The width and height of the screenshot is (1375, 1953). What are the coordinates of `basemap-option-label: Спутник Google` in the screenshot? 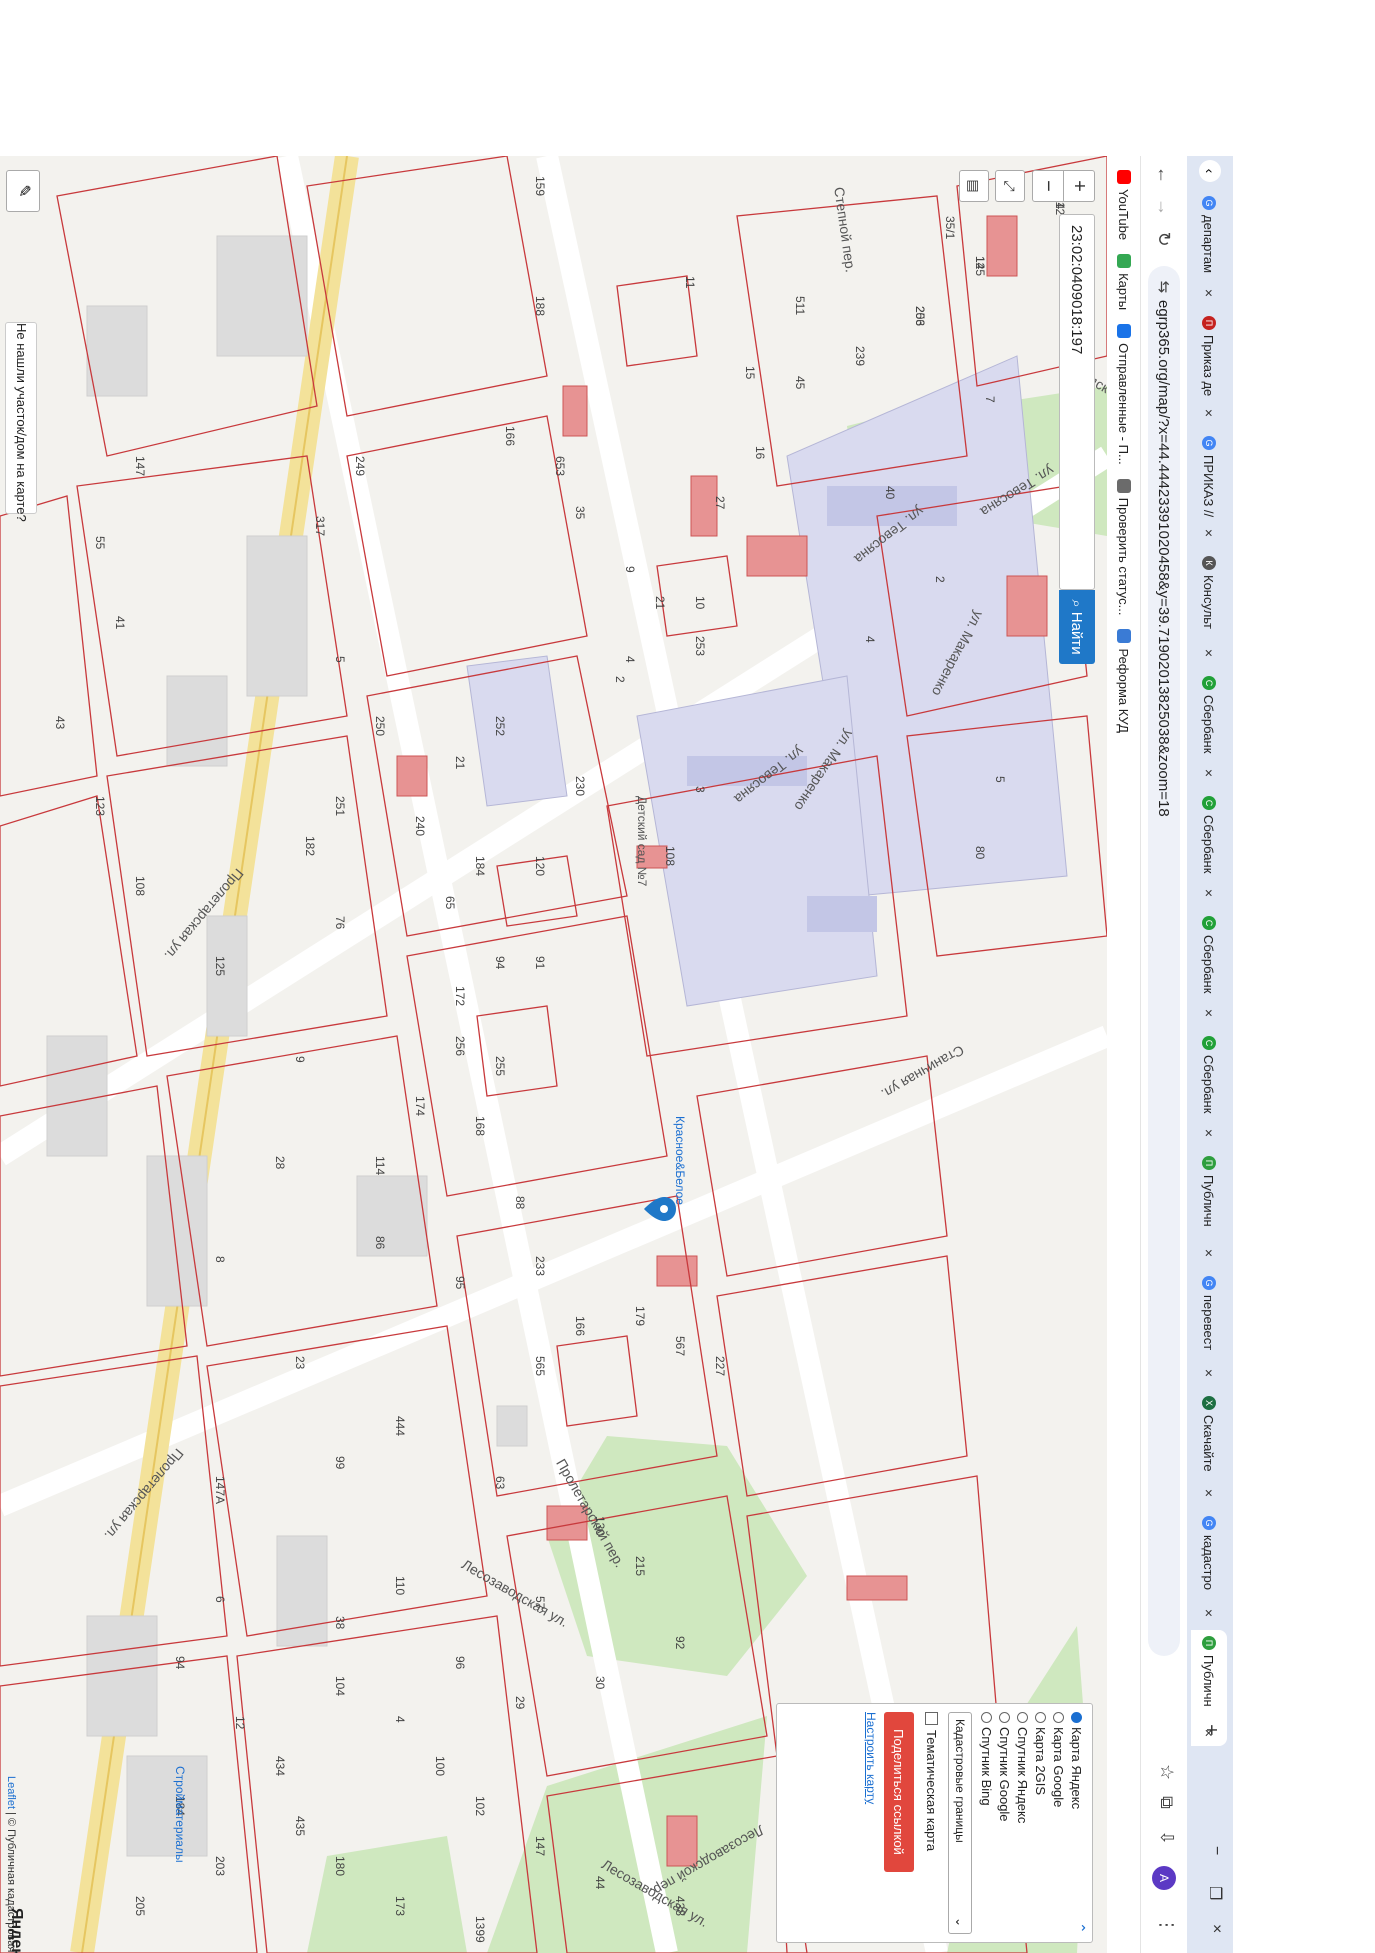 It's located at (1005, 1774).